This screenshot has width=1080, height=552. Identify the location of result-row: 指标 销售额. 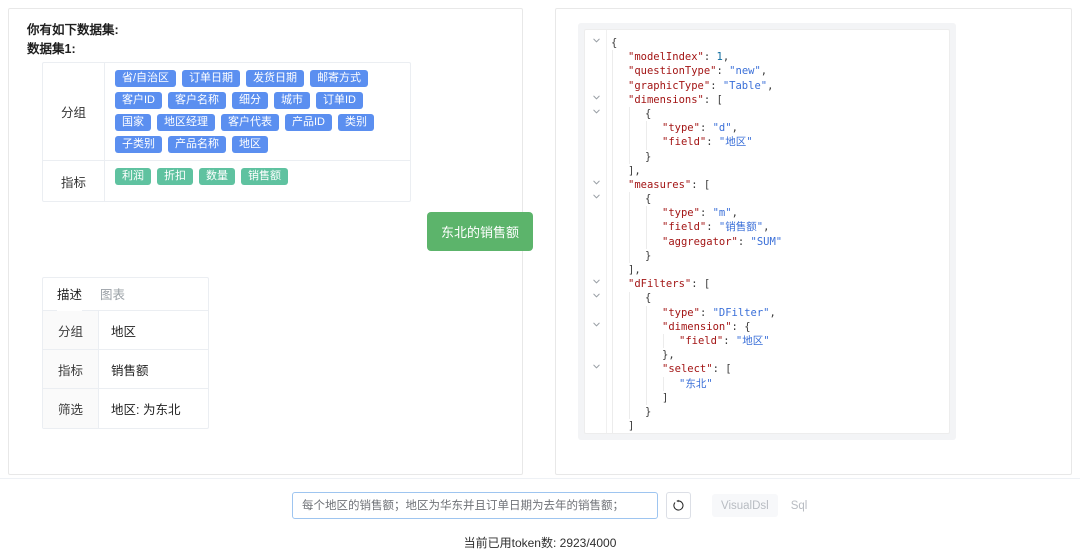
(125, 369).